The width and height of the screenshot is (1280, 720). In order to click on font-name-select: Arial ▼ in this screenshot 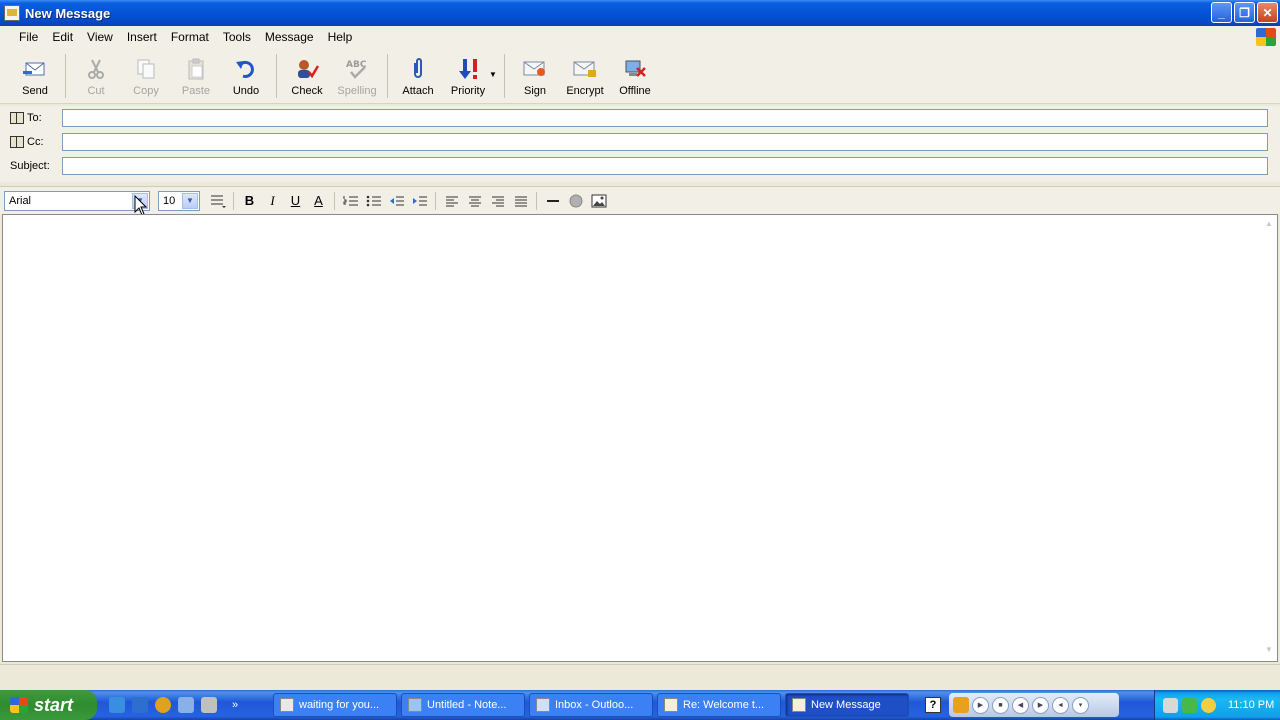, I will do `click(77, 200)`.